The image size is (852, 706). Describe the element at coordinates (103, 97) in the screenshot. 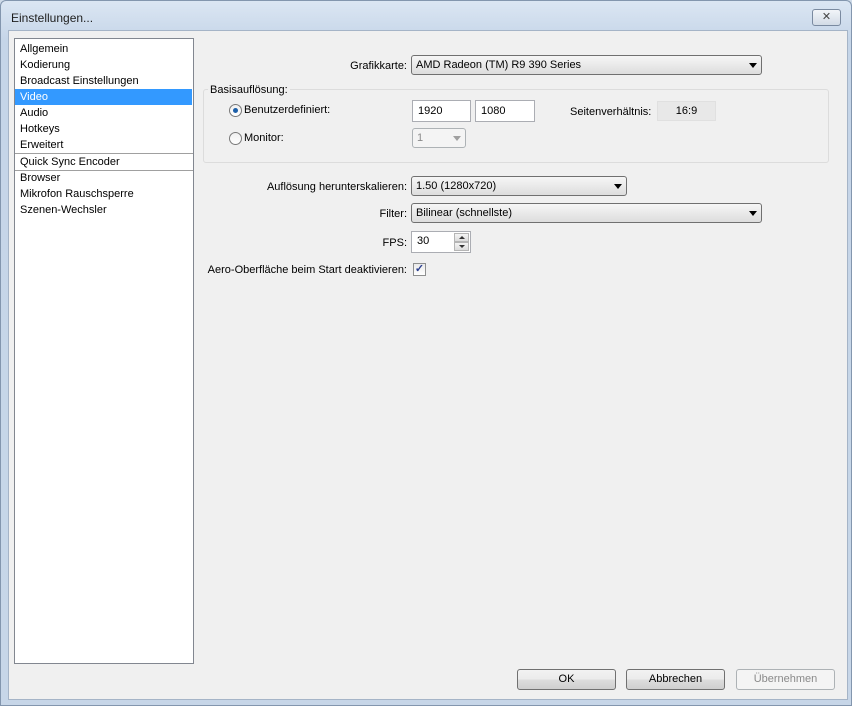

I see `nav-item-video: Video` at that location.